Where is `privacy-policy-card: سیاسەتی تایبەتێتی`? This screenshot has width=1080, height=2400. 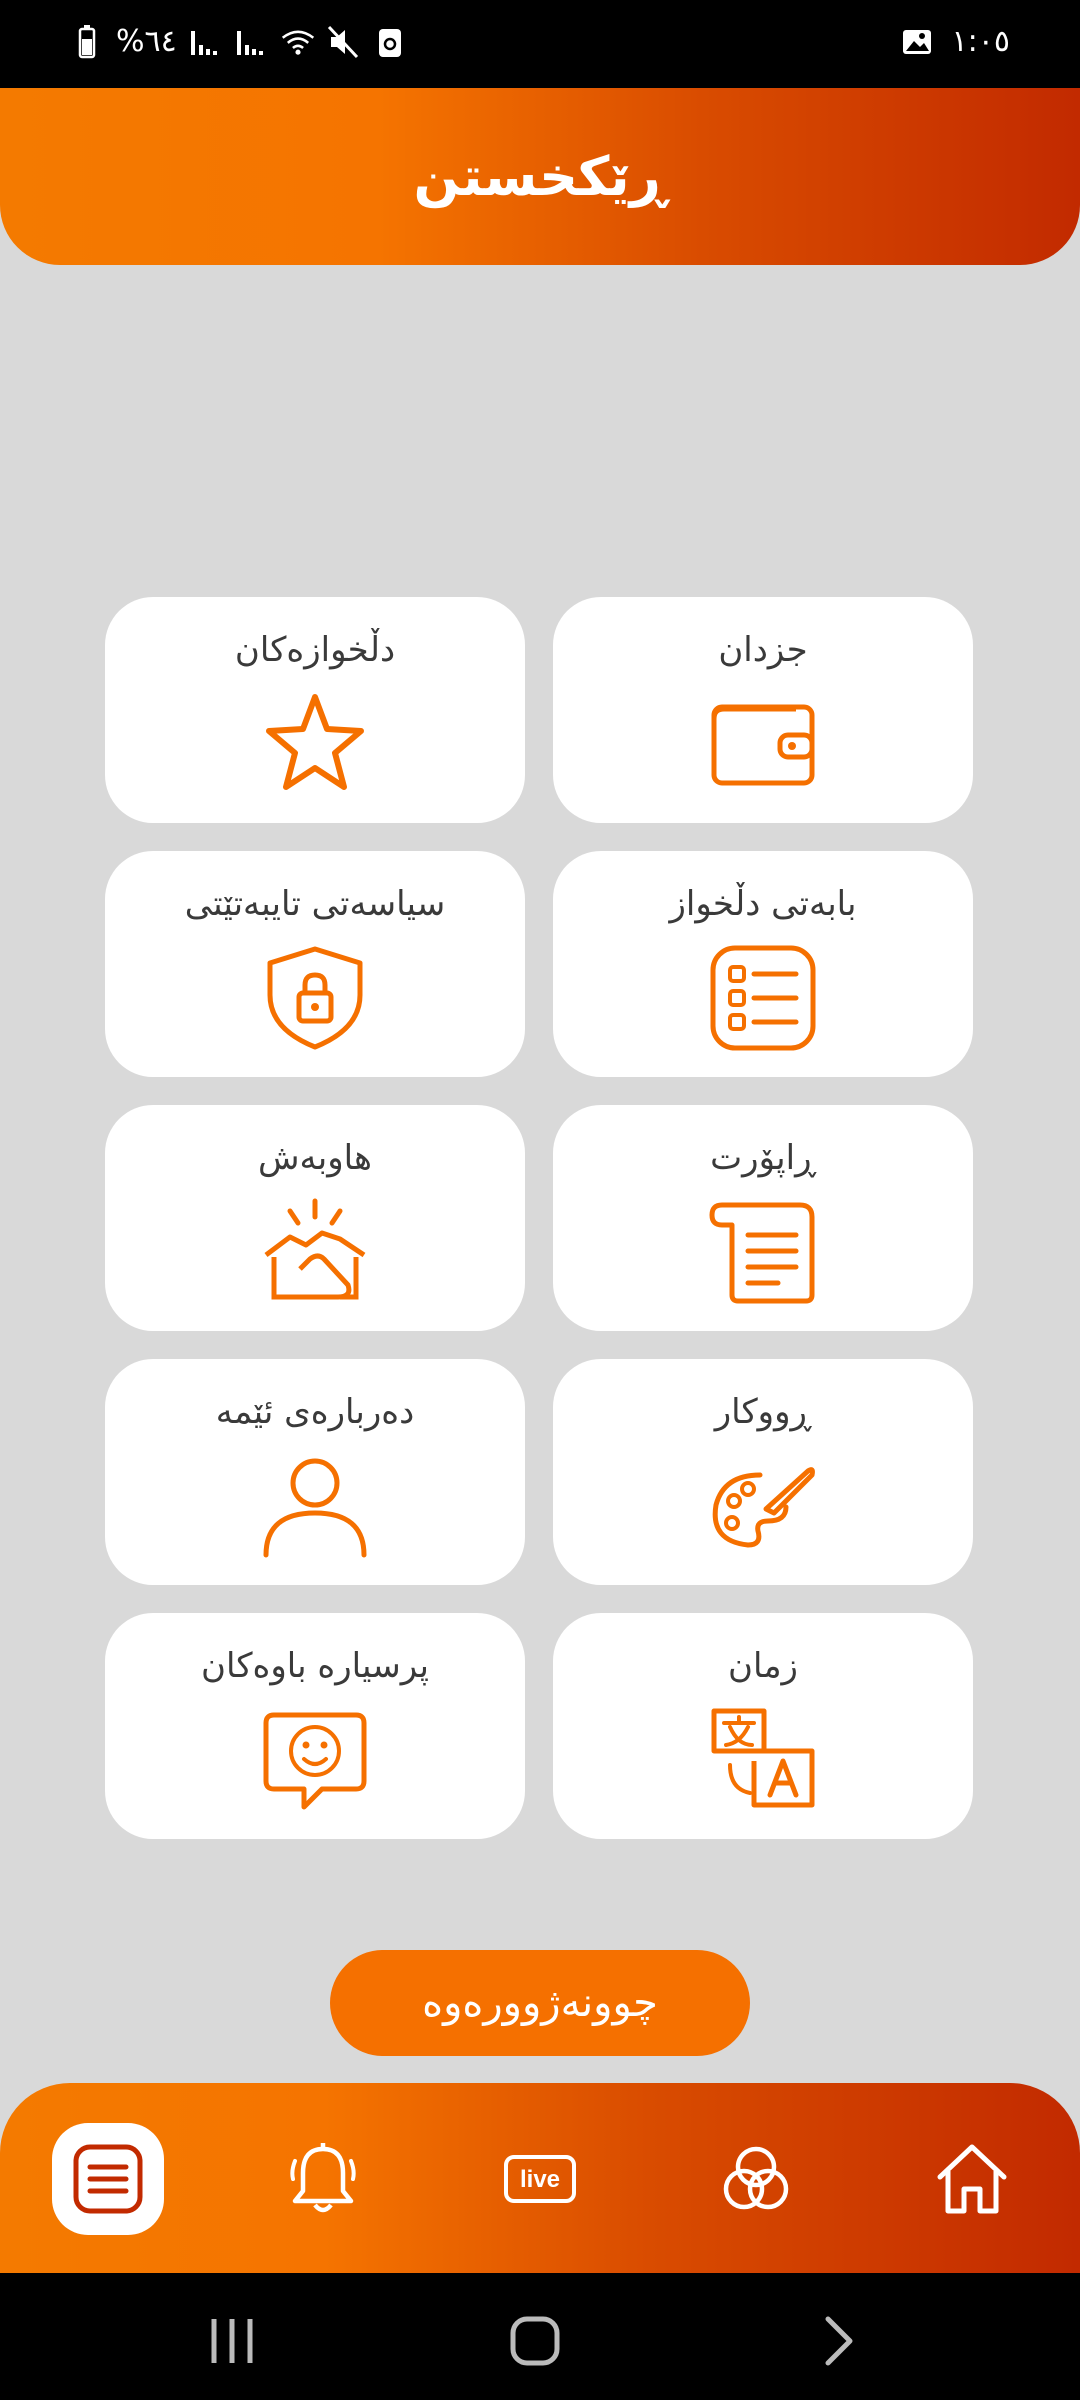
privacy-policy-card: سیاسەتی تایبەتێتی is located at coordinates (315, 964).